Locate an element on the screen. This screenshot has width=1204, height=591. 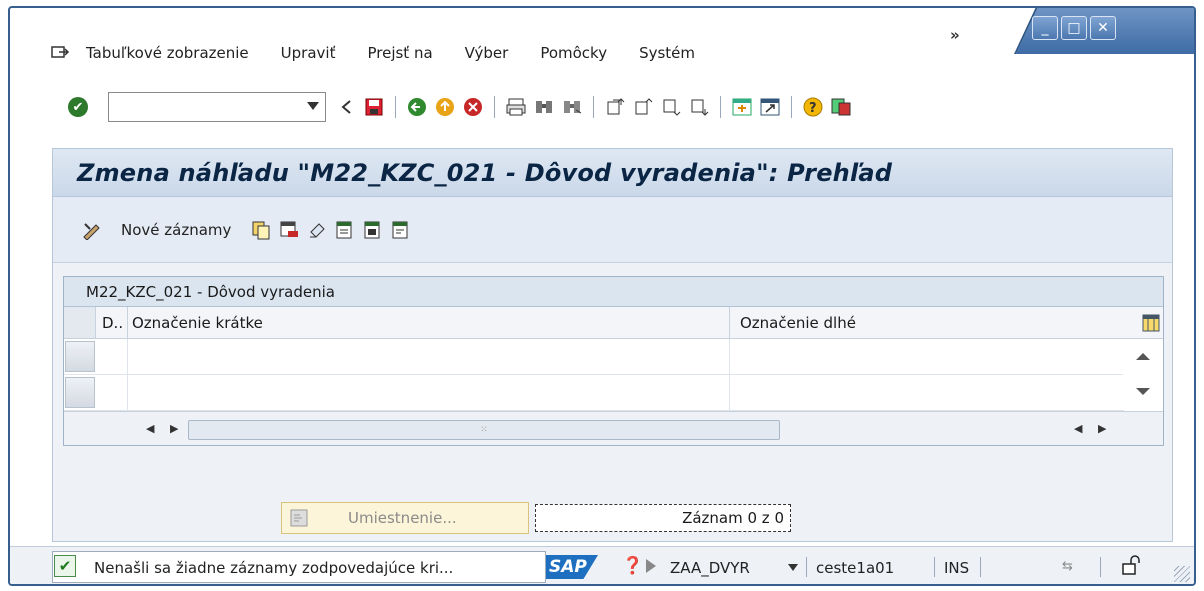
collapse-left-icon is located at coordinates (346, 107).